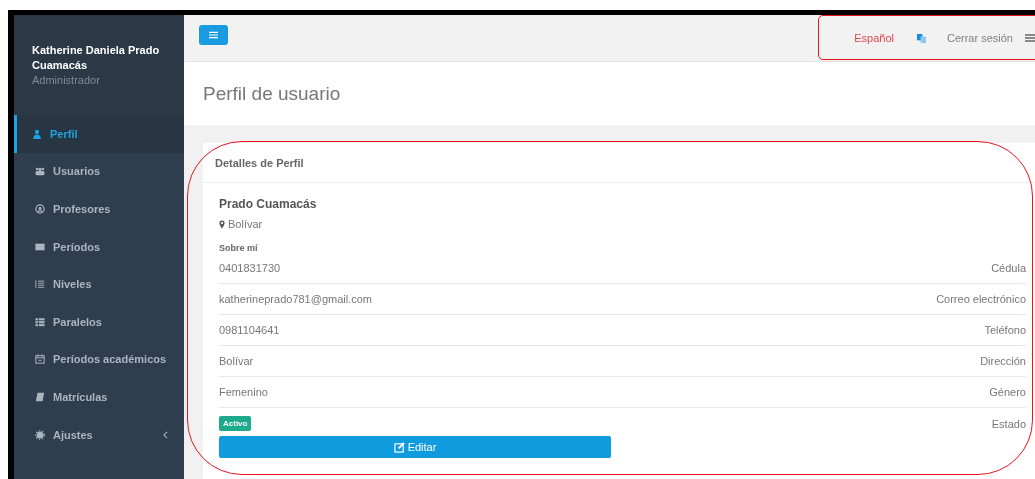 Image resolution: width=1035 pixels, height=479 pixels. What do you see at coordinates (40, 246) in the screenshot?
I see `card-icon` at bounding box center [40, 246].